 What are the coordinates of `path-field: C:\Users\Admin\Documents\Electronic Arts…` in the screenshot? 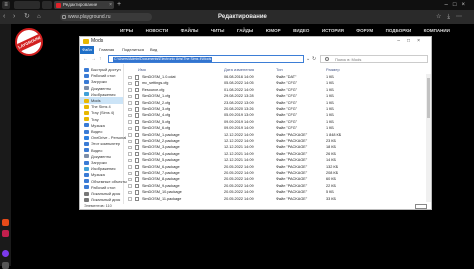 It's located at (206, 59).